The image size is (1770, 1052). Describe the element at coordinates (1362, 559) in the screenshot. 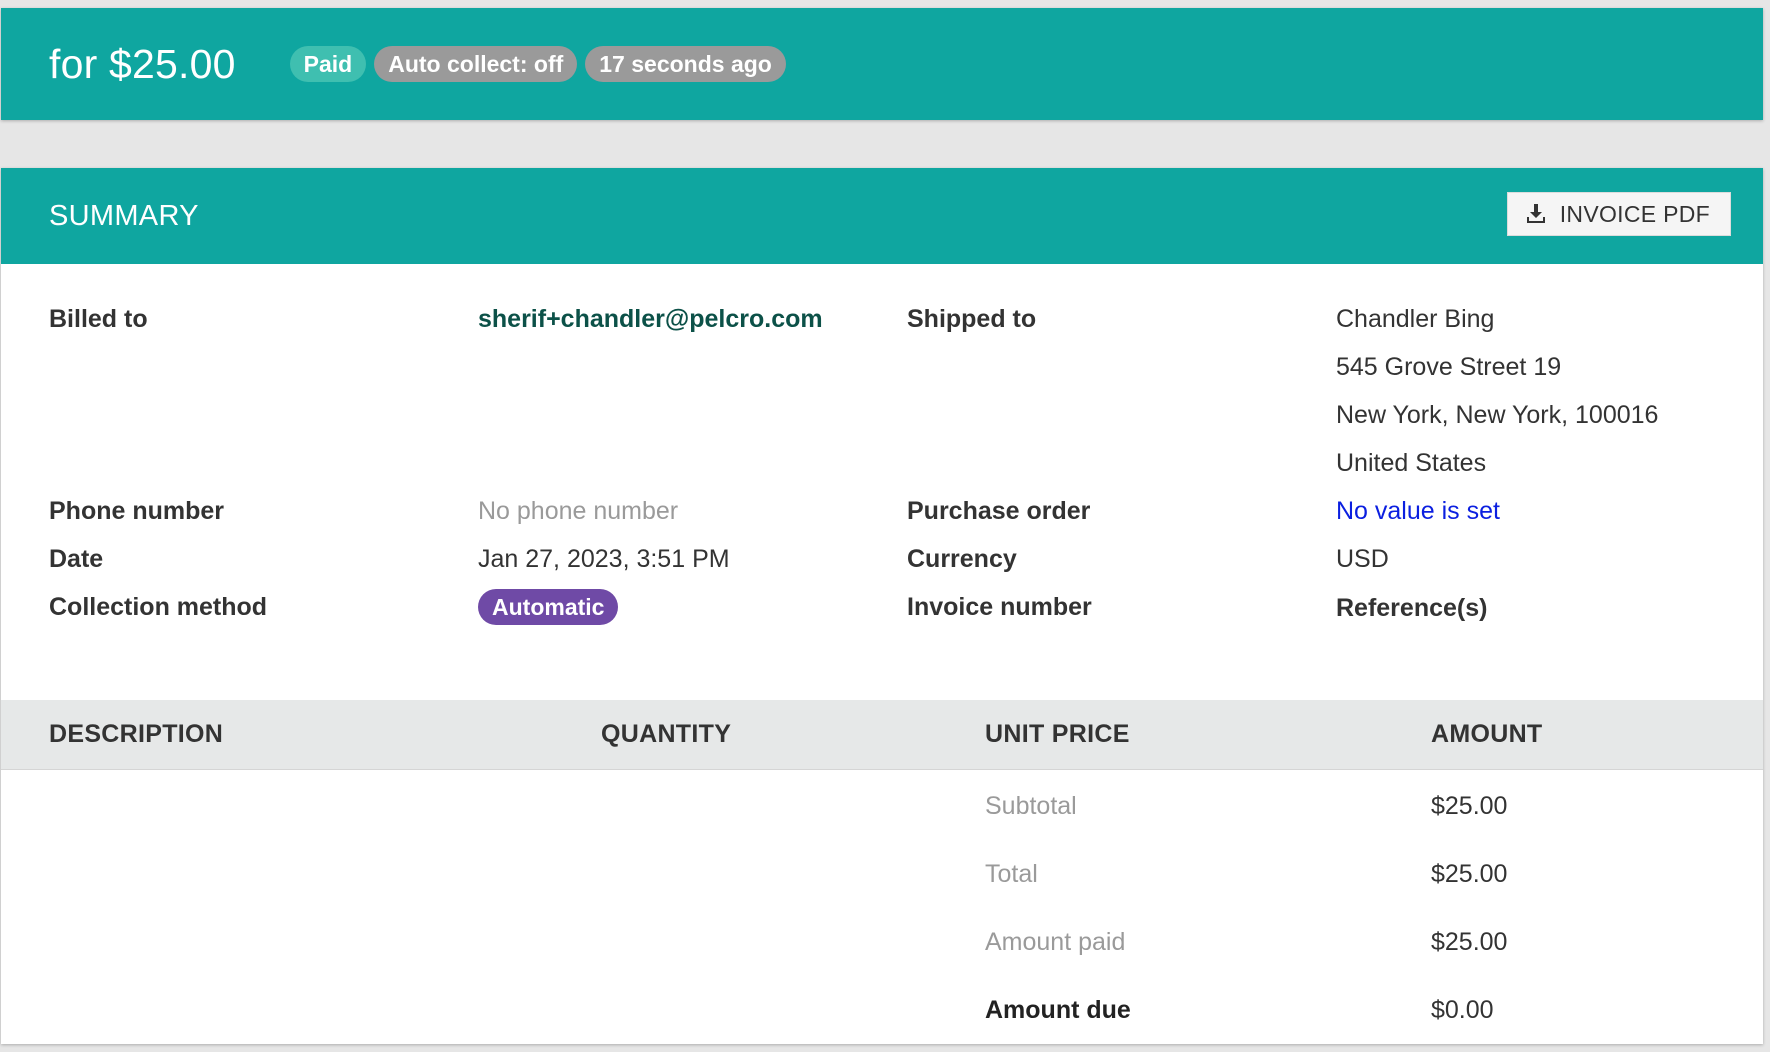

I see `currency-value: USD` at that location.